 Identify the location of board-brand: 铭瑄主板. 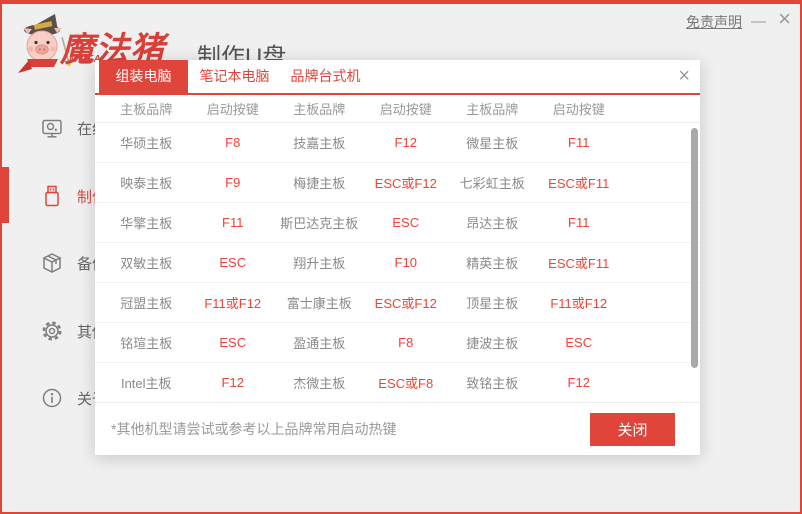
(146, 343).